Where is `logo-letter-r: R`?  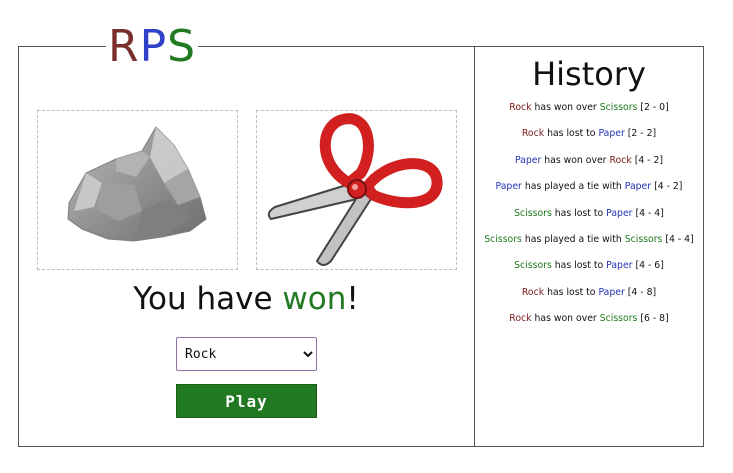 logo-letter-r: R is located at coordinates (124, 46).